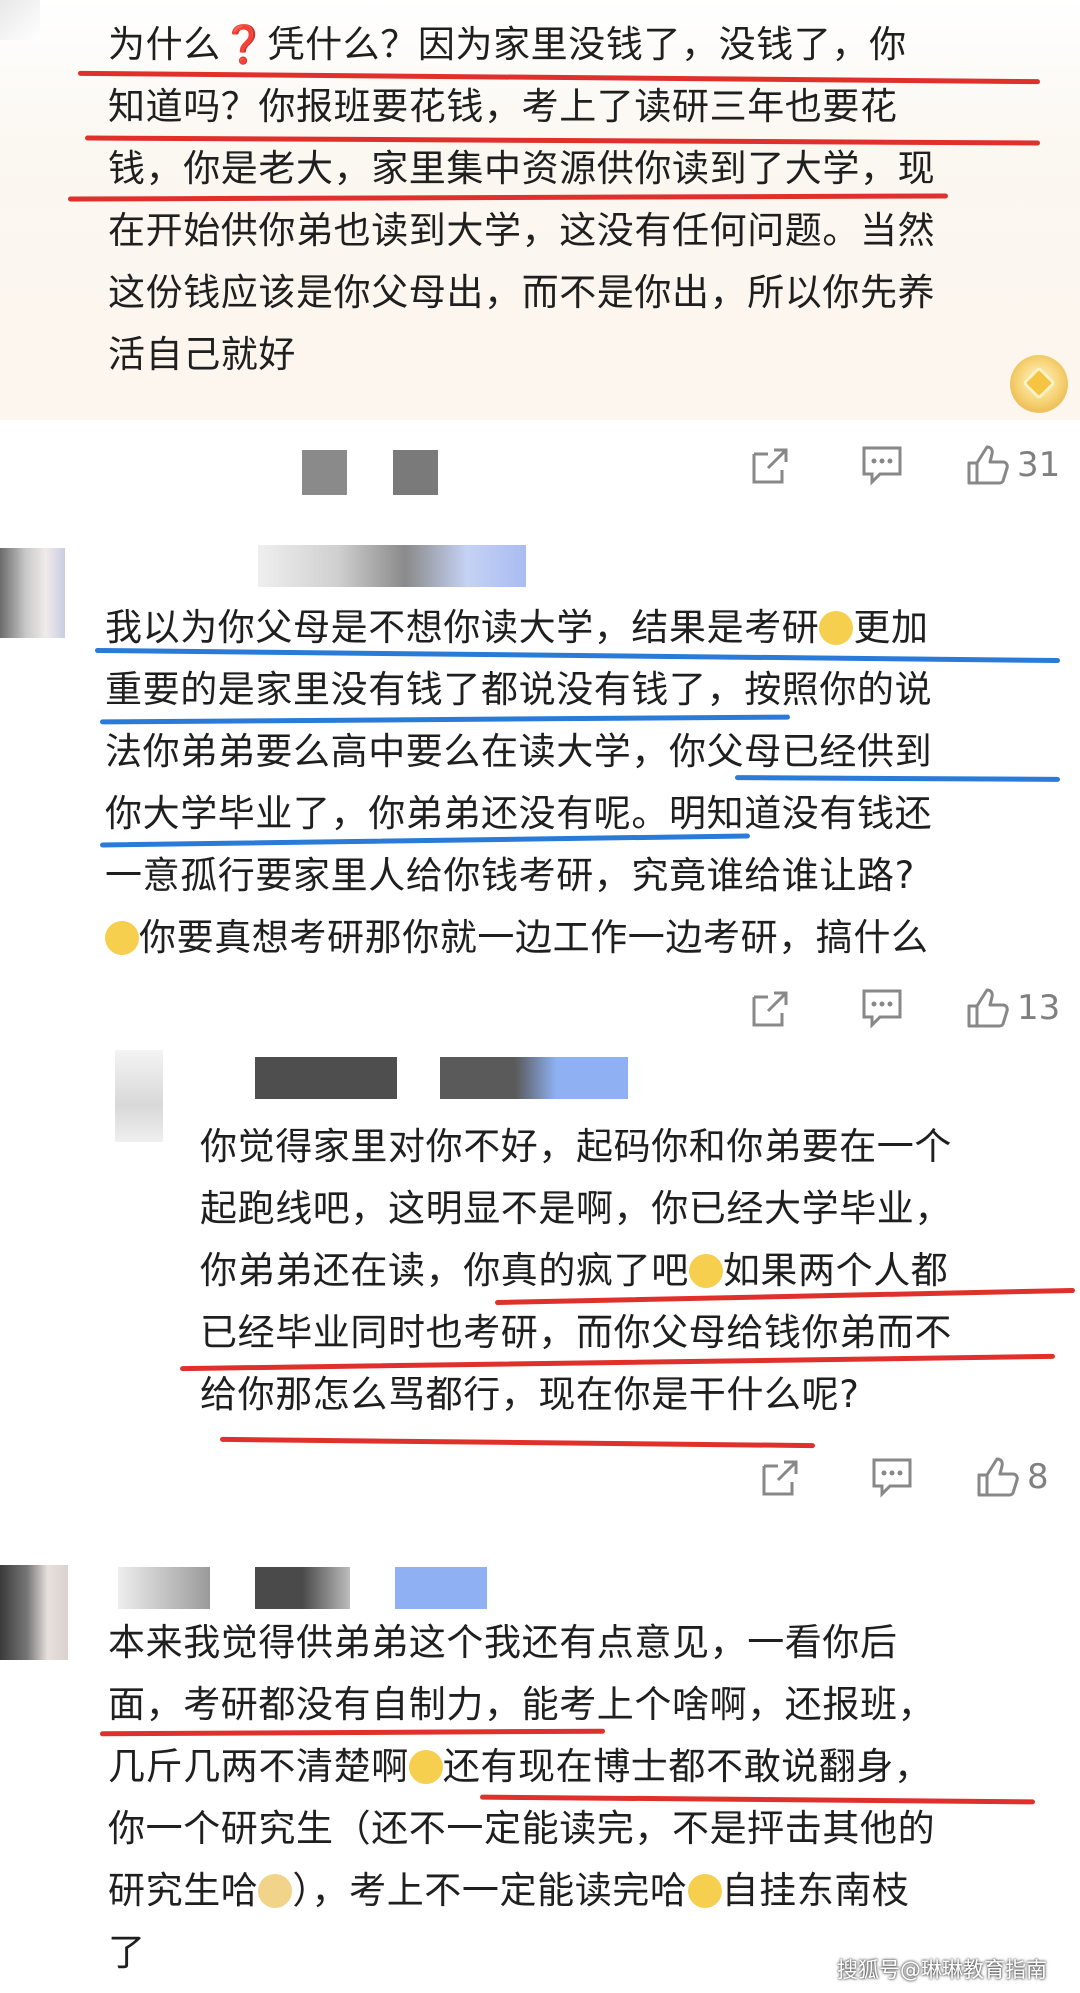  I want to click on like-count: 13, so click(1039, 1008).